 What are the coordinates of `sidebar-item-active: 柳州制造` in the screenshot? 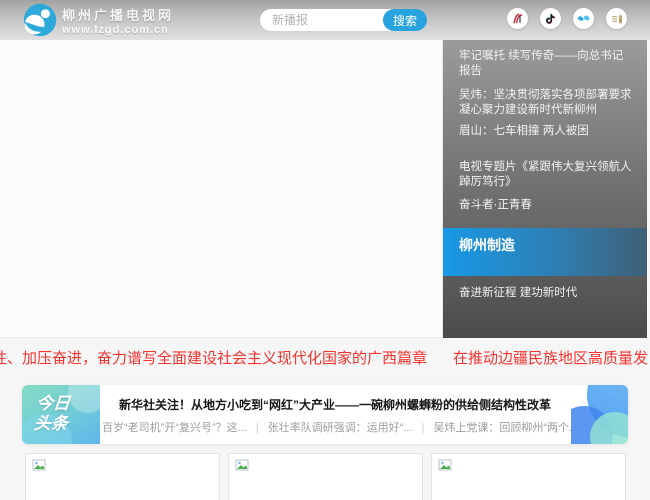 It's located at (545, 252).